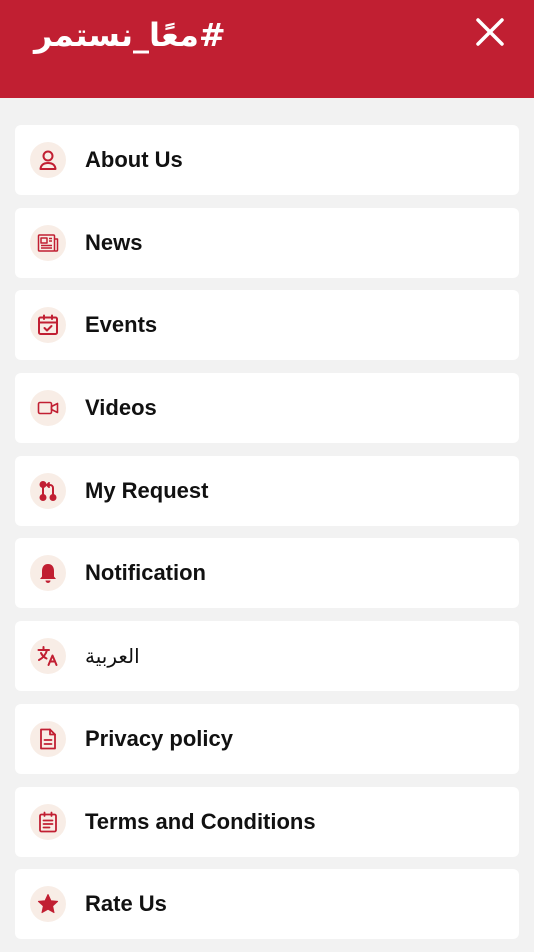  I want to click on menu-item-notification: Notification, so click(267, 573).